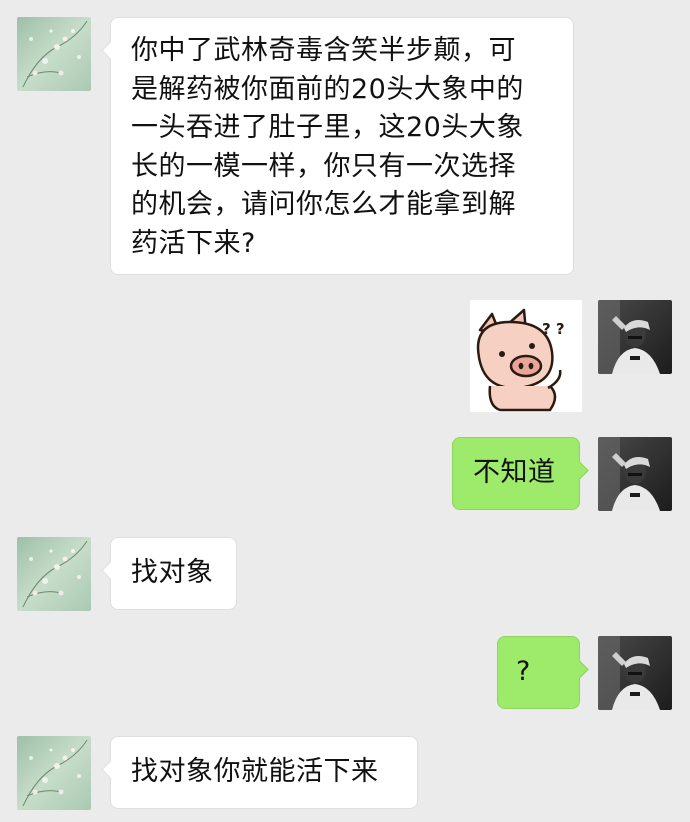  I want to click on message-bubble-outgoing: ?, so click(543, 672).